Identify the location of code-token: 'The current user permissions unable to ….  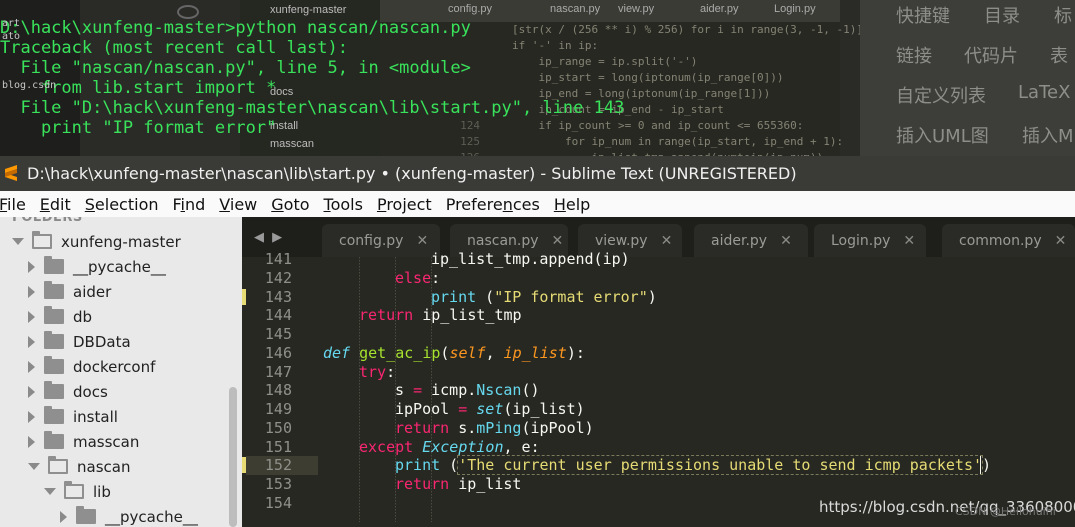
(720, 465).